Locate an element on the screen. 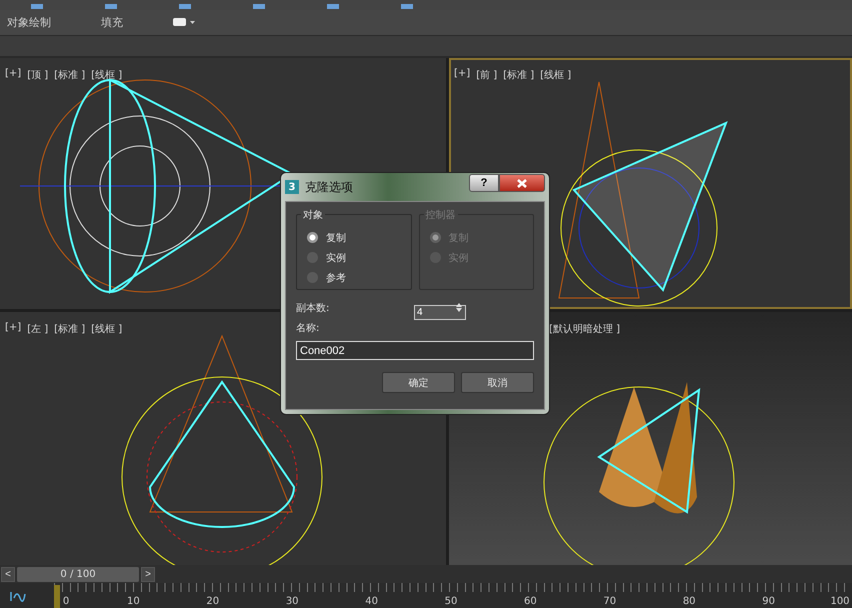 The height and width of the screenshot is (608, 852). frame-number: 10 is located at coordinates (133, 601).